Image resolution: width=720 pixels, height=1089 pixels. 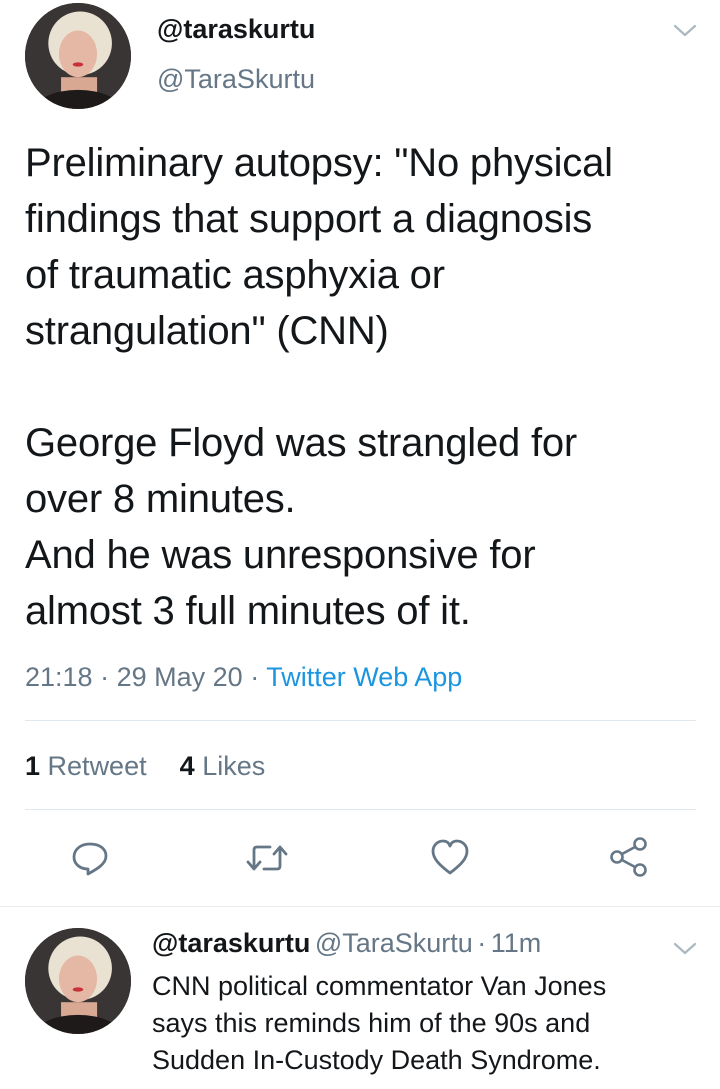 I want to click on reply-handle: @TaraSkurtu, so click(x=394, y=943).